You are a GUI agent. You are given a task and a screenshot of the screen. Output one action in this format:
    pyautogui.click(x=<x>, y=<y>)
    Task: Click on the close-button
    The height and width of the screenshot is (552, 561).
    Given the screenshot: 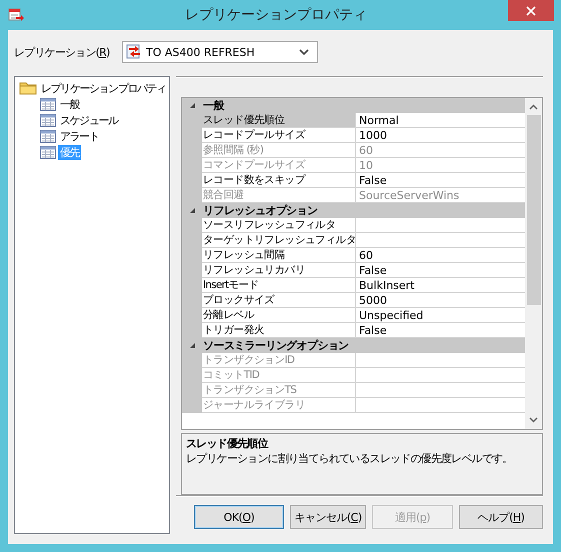 What is the action you would take?
    pyautogui.click(x=531, y=10)
    